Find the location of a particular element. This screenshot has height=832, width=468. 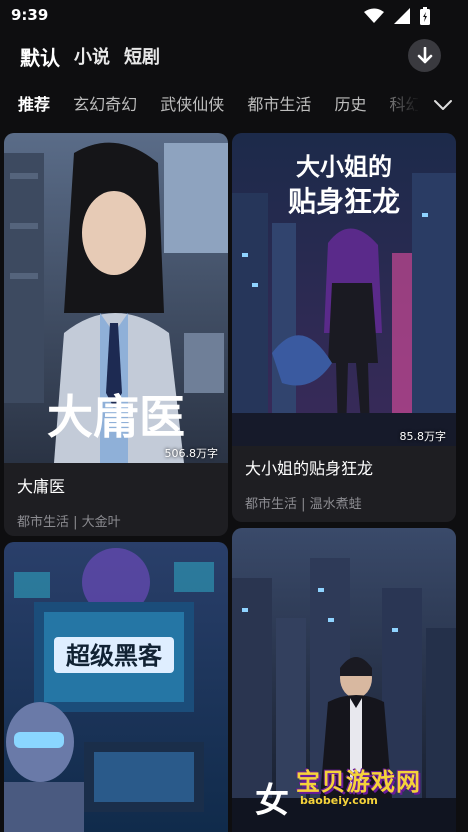

category-history: 历史 is located at coordinates (350, 105).